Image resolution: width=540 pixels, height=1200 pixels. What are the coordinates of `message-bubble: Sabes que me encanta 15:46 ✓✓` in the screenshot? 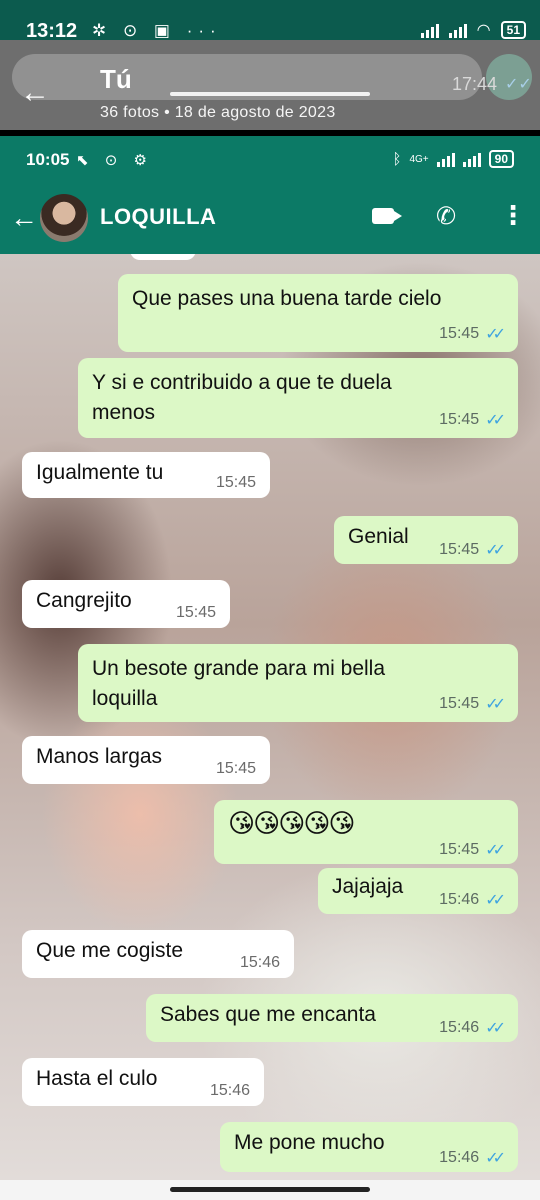 It's located at (332, 1018).